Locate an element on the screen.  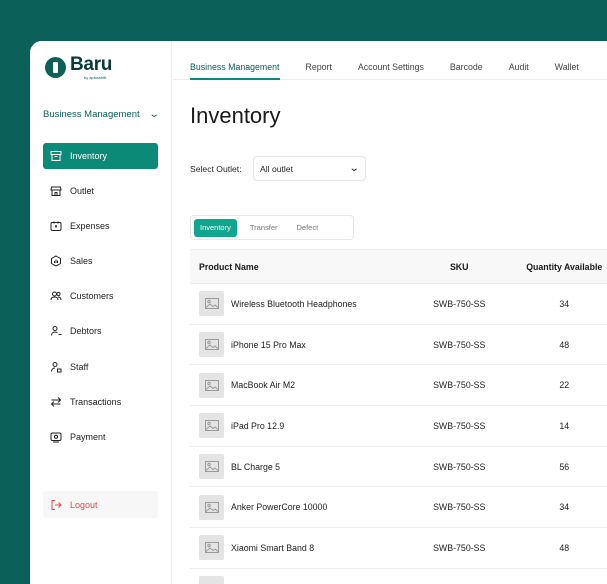
sidebar-item-transactions: Transactions is located at coordinates (100, 402).